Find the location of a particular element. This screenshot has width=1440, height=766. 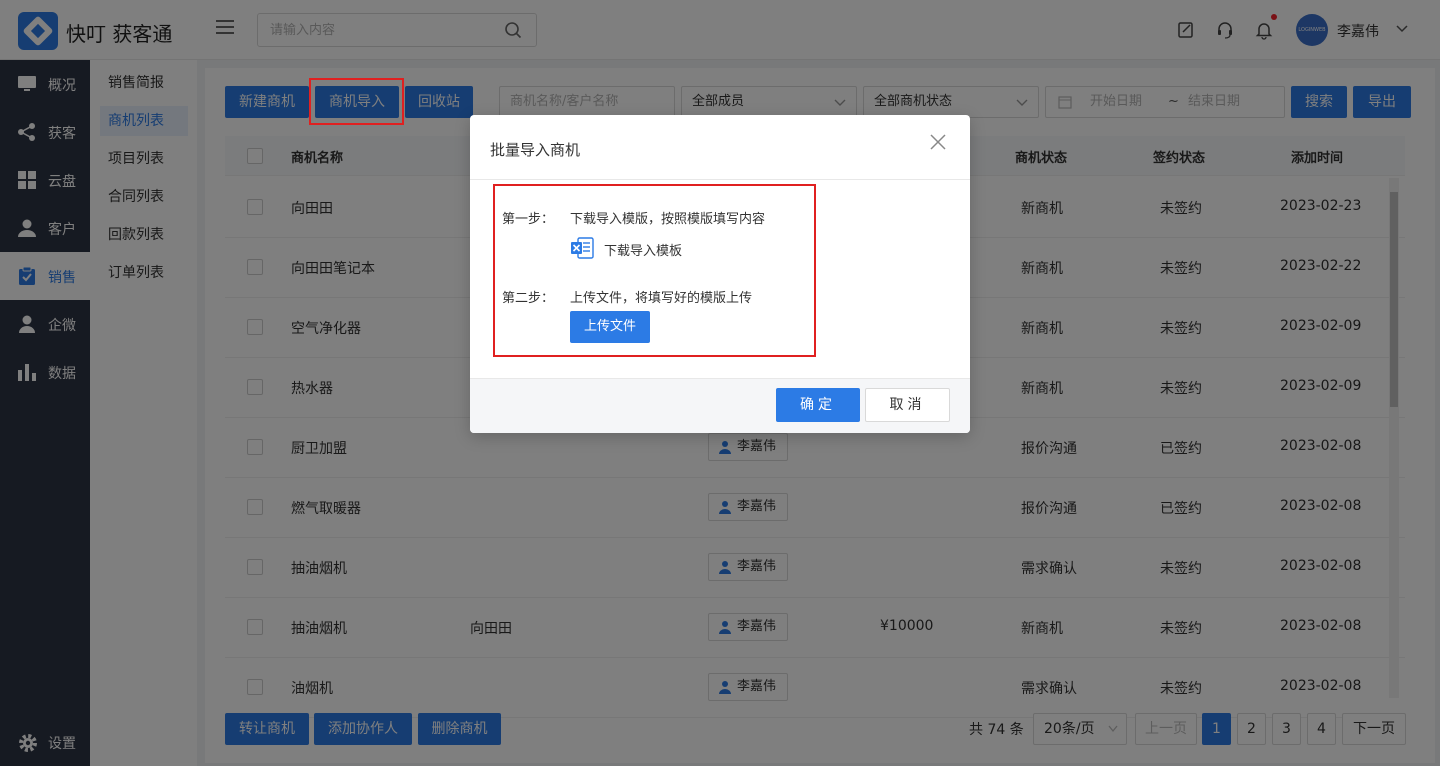

close-icon is located at coordinates (938, 142).